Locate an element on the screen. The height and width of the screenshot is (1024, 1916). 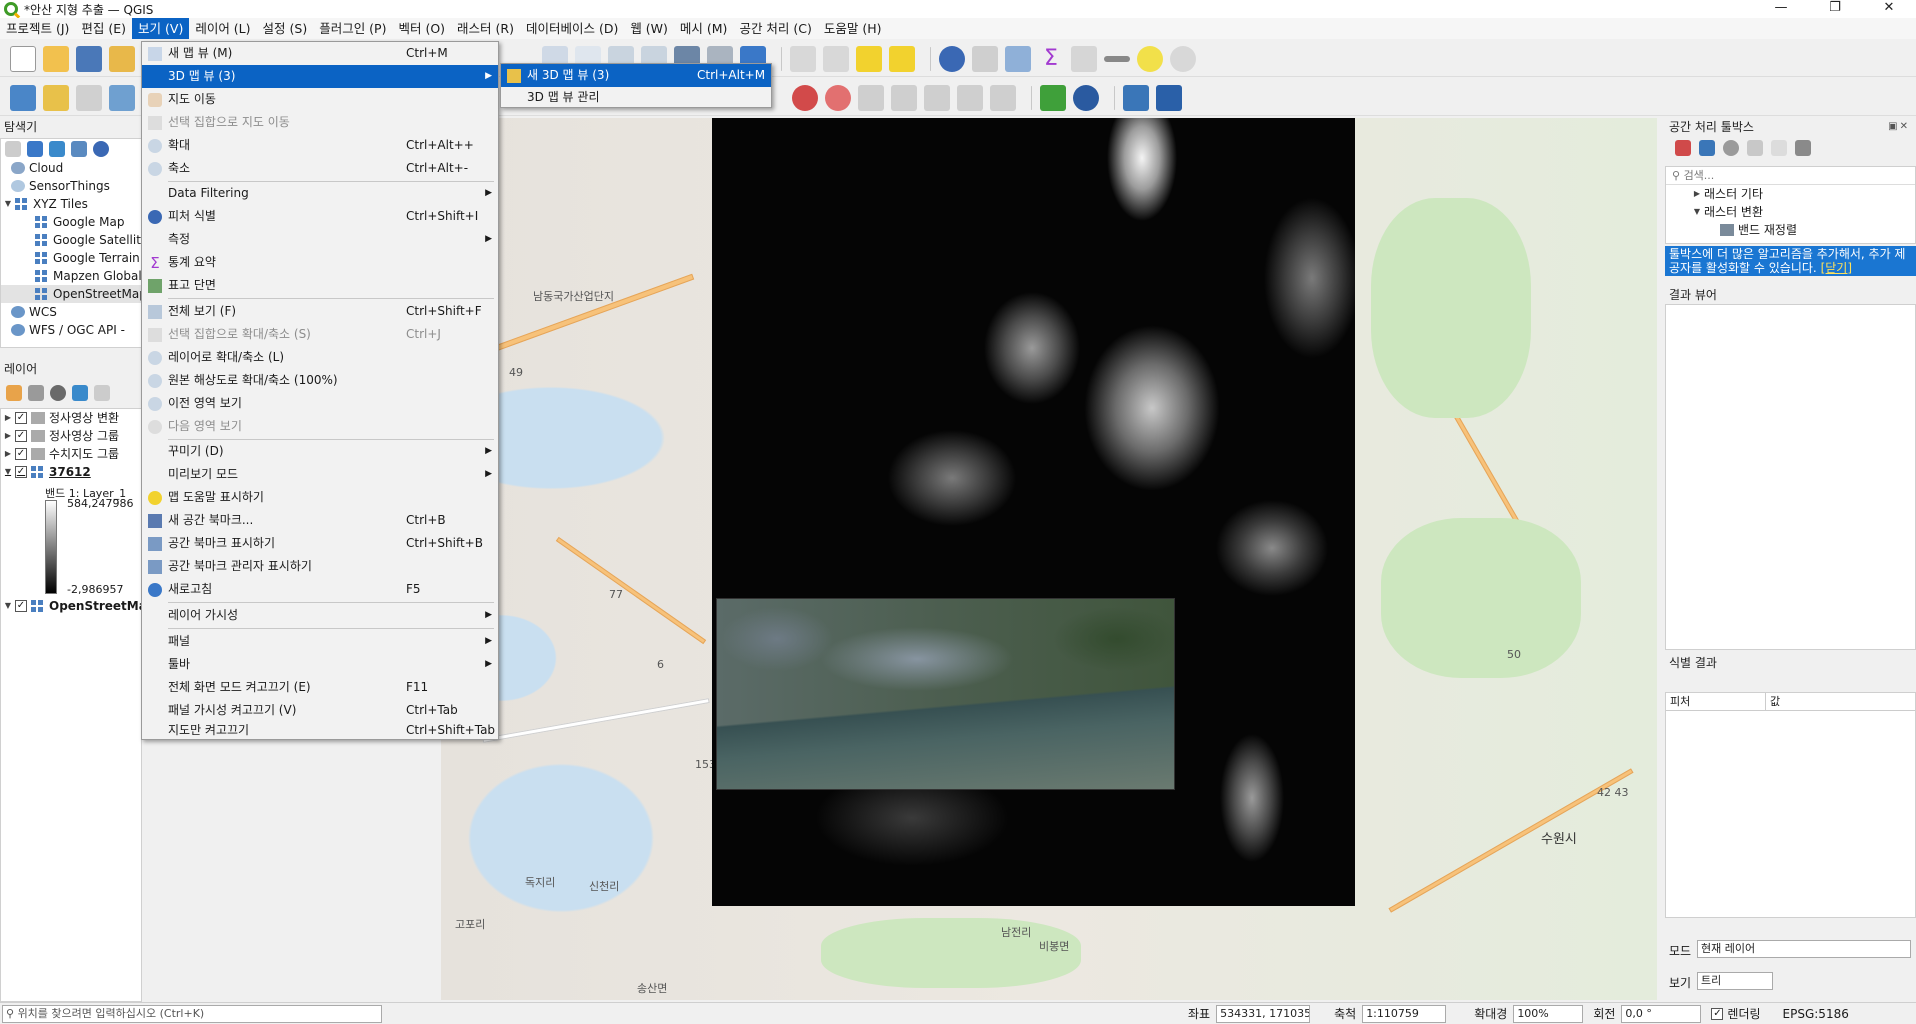
crs-button: EPSG:5186 is located at coordinates (1816, 1014).